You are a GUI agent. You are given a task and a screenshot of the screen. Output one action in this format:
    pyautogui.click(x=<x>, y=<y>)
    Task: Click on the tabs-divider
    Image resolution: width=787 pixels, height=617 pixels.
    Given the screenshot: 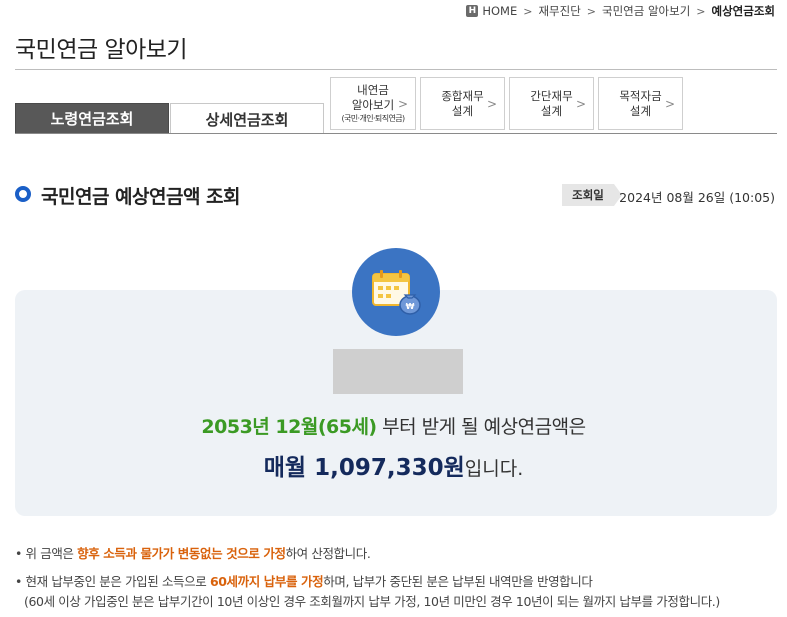 What is the action you would take?
    pyautogui.click(x=396, y=133)
    